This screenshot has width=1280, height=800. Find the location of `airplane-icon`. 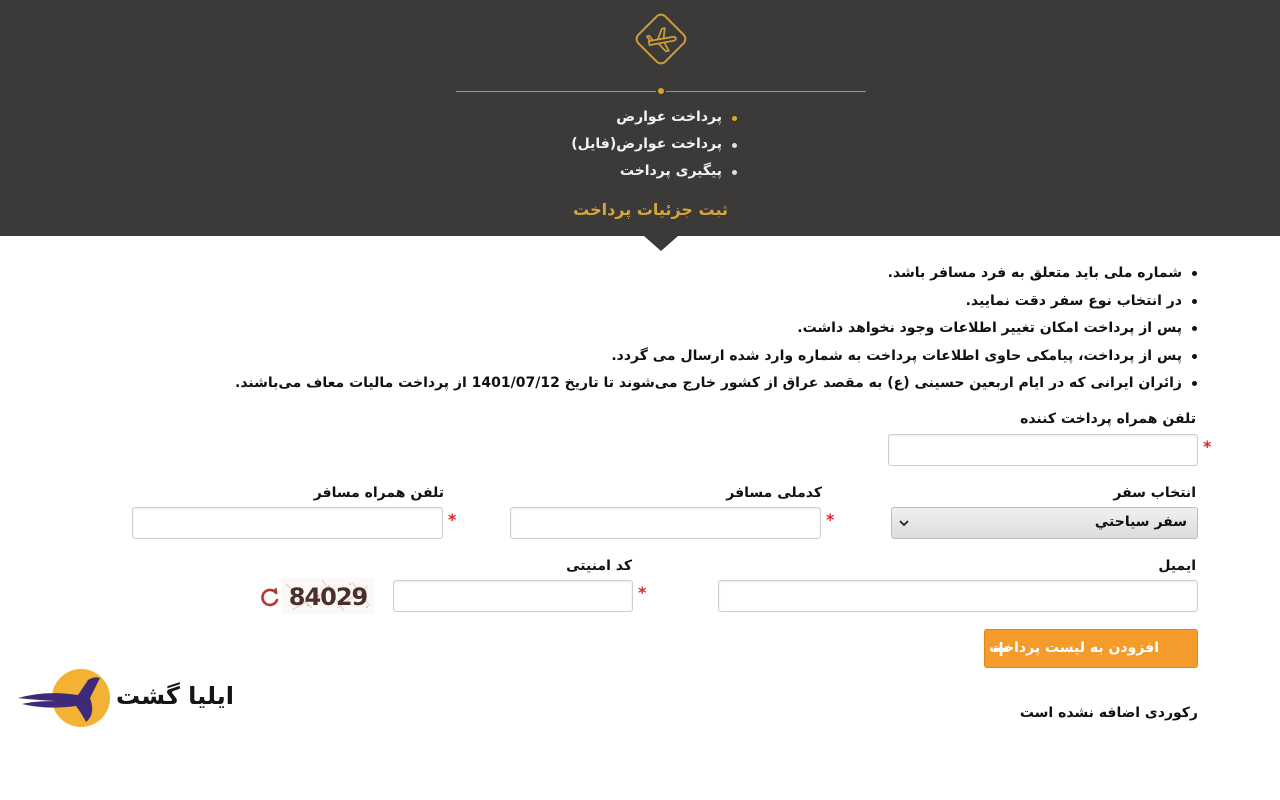

airplane-icon is located at coordinates (661, 39).